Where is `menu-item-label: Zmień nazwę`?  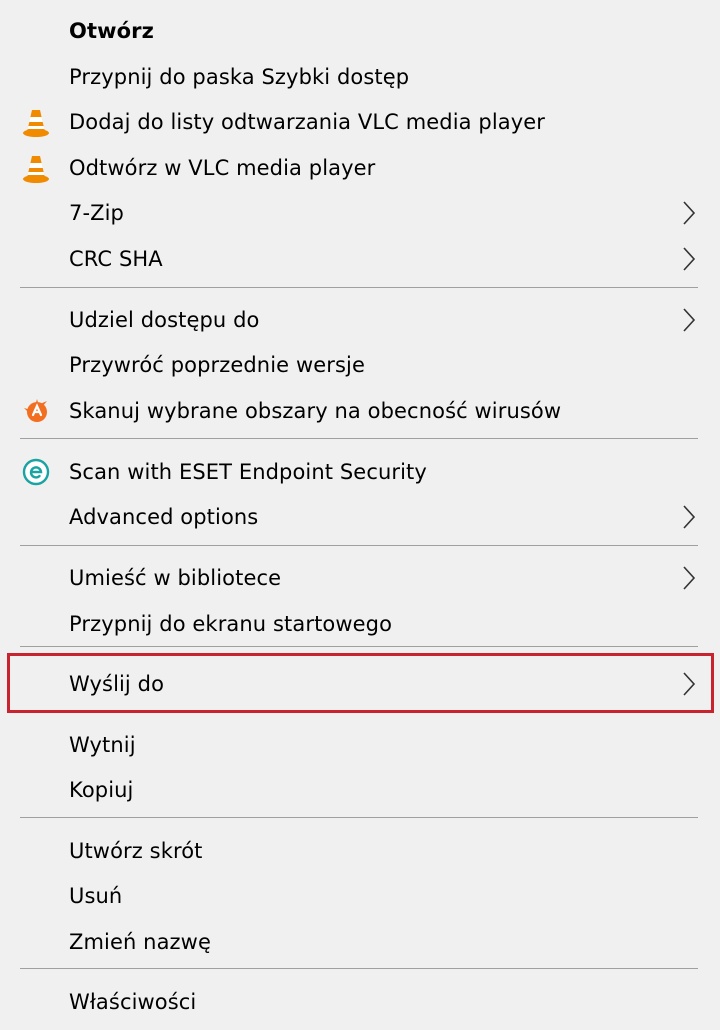
menu-item-label: Zmień nazwę is located at coordinates (140, 942).